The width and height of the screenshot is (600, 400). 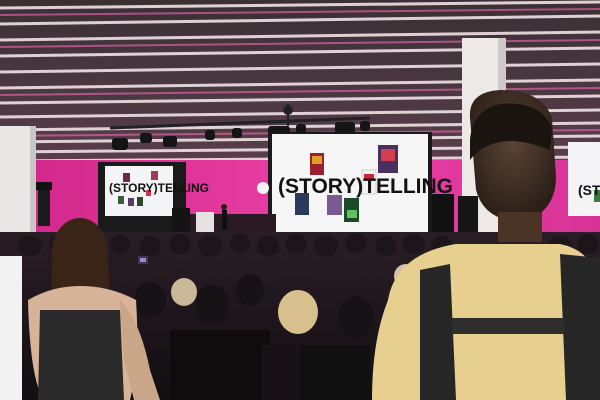 What do you see at coordinates (589, 190) in the screenshot?
I see `right-screen-title: (ST` at bounding box center [589, 190].